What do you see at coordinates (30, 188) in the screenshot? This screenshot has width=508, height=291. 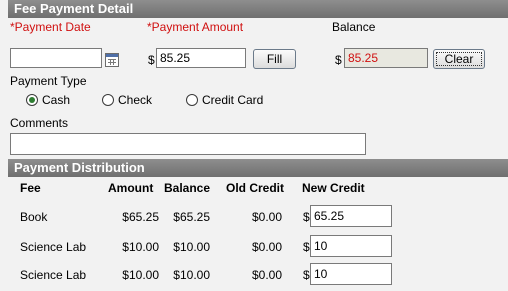 I see `column-header-fee: Fee` at bounding box center [30, 188].